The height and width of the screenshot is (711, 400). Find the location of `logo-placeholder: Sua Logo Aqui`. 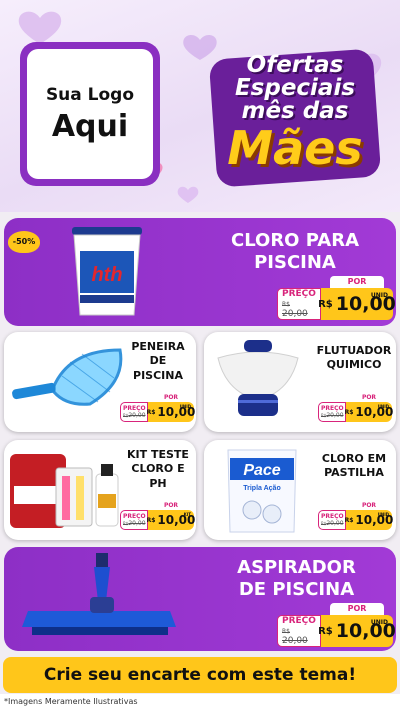

logo-placeholder: Sua Logo Aqui is located at coordinates (90, 114).